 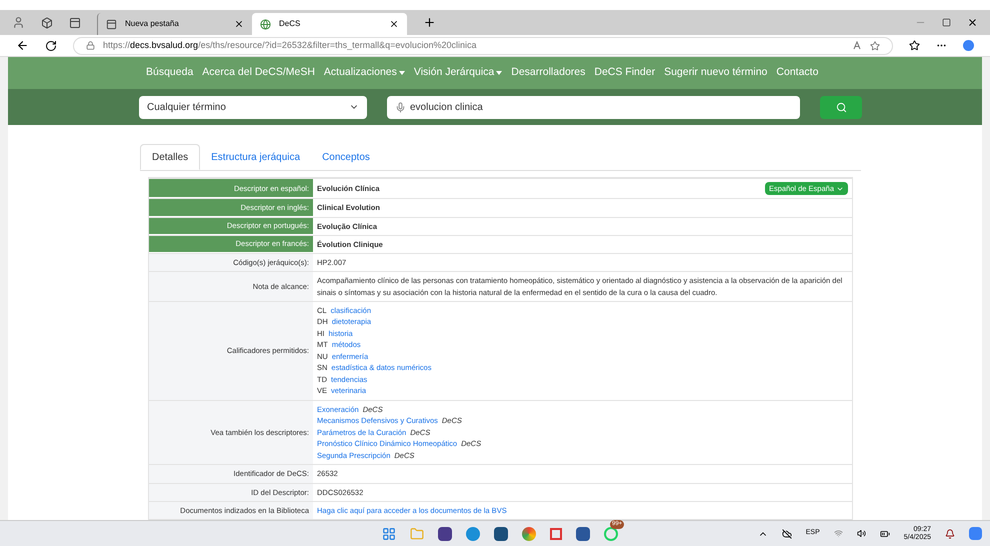 I want to click on restore-icon, so click(x=946, y=22).